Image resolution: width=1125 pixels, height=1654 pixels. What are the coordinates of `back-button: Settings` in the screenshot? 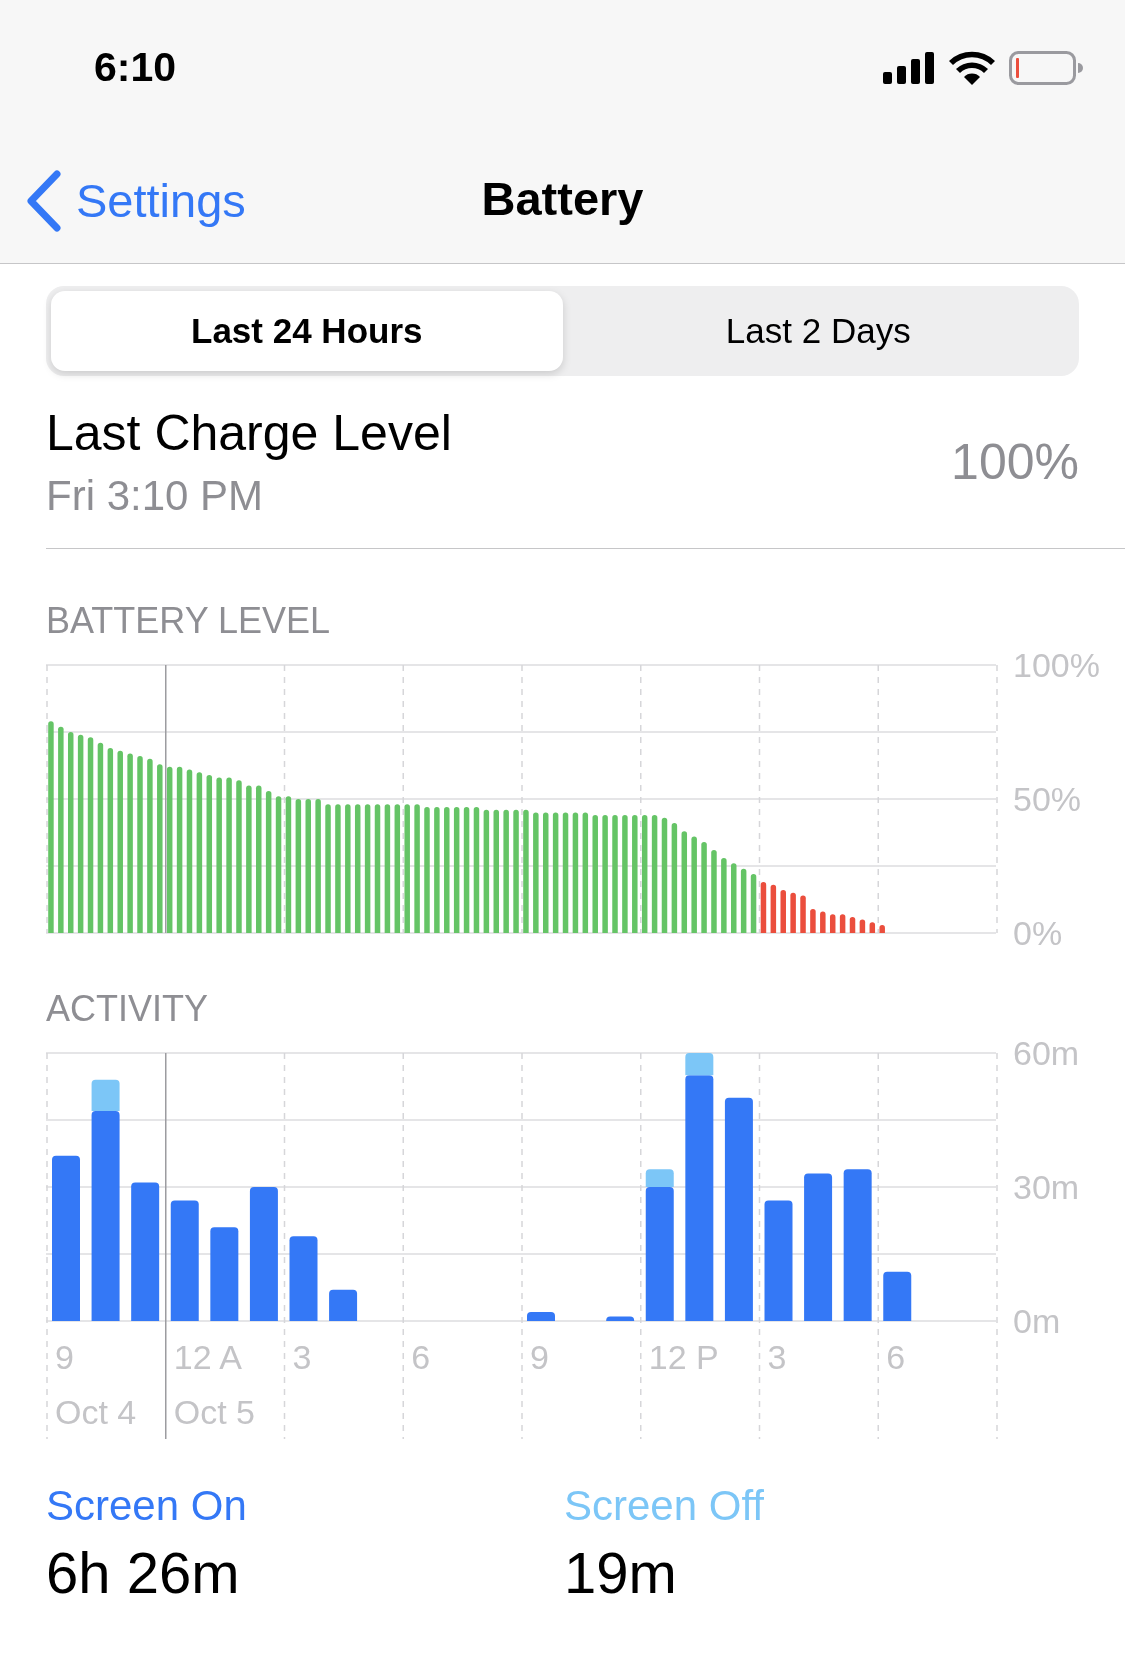 It's located at (136, 201).